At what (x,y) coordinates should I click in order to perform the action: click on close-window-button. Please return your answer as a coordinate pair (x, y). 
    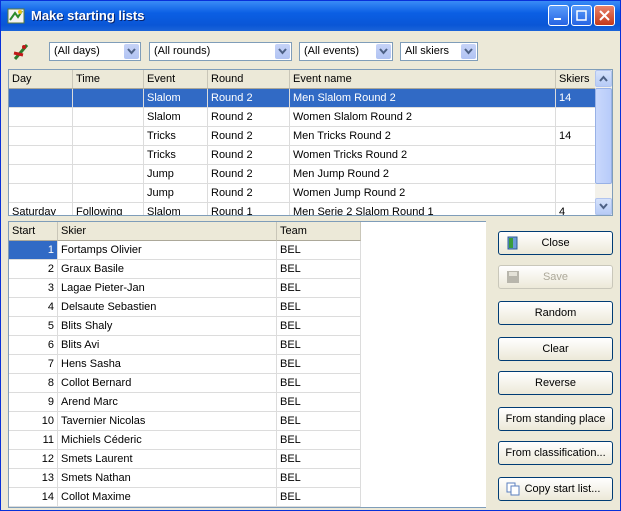
    Looking at the image, I should click on (604, 15).